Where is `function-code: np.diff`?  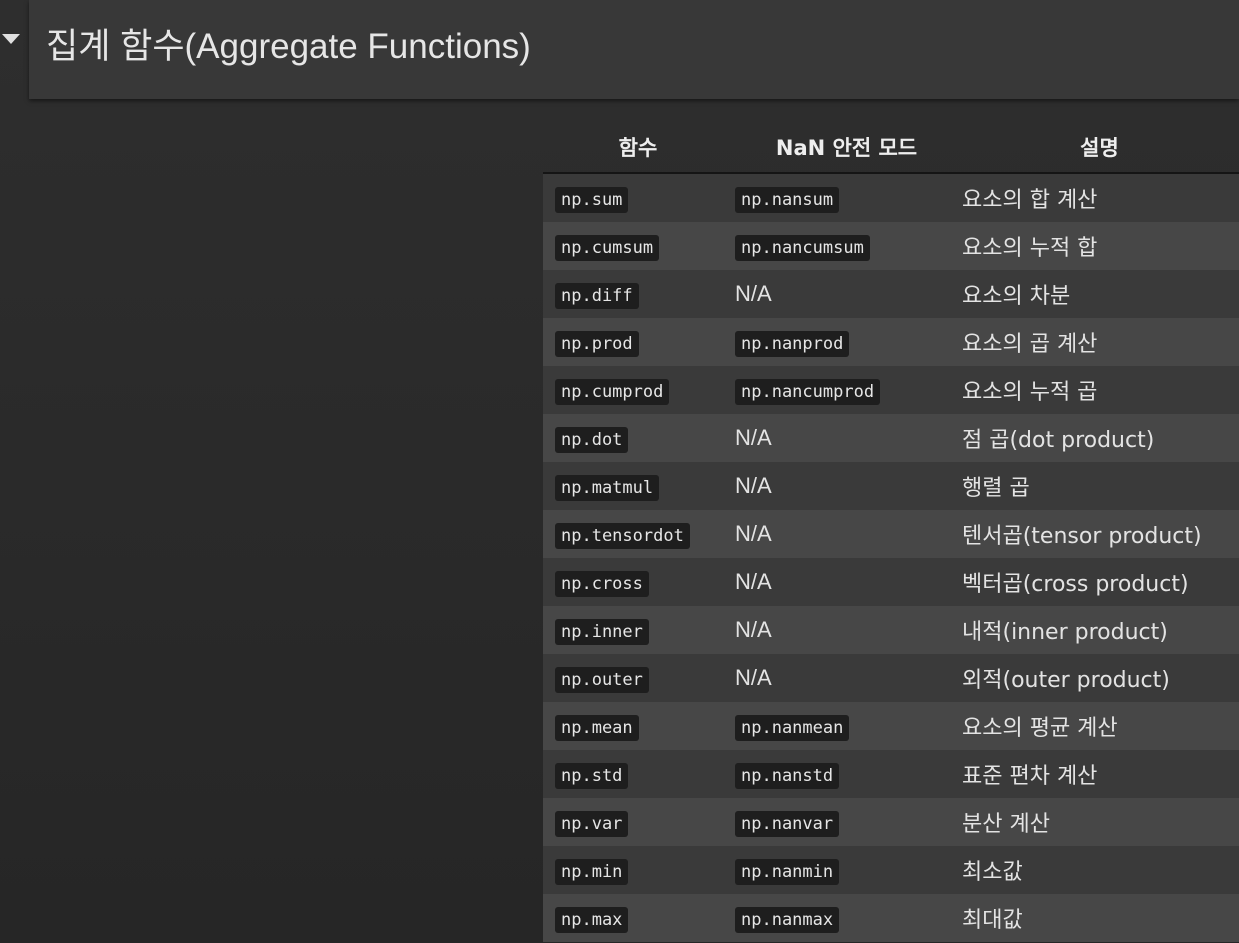
function-code: np.diff is located at coordinates (597, 295).